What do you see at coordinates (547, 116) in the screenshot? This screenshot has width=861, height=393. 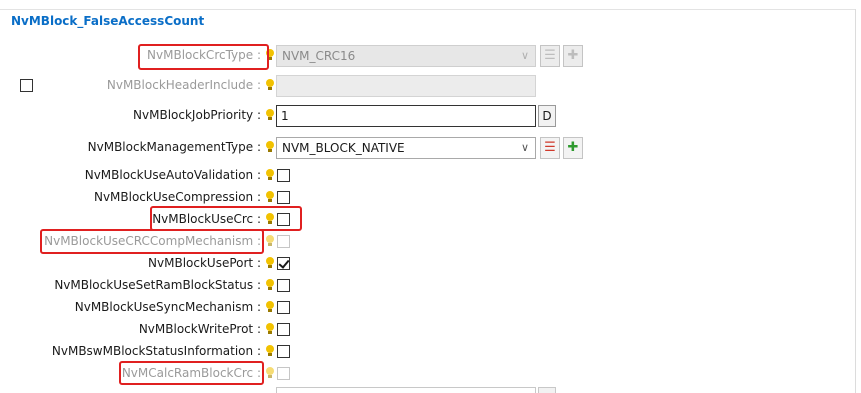 I see `default-value-button: D` at bounding box center [547, 116].